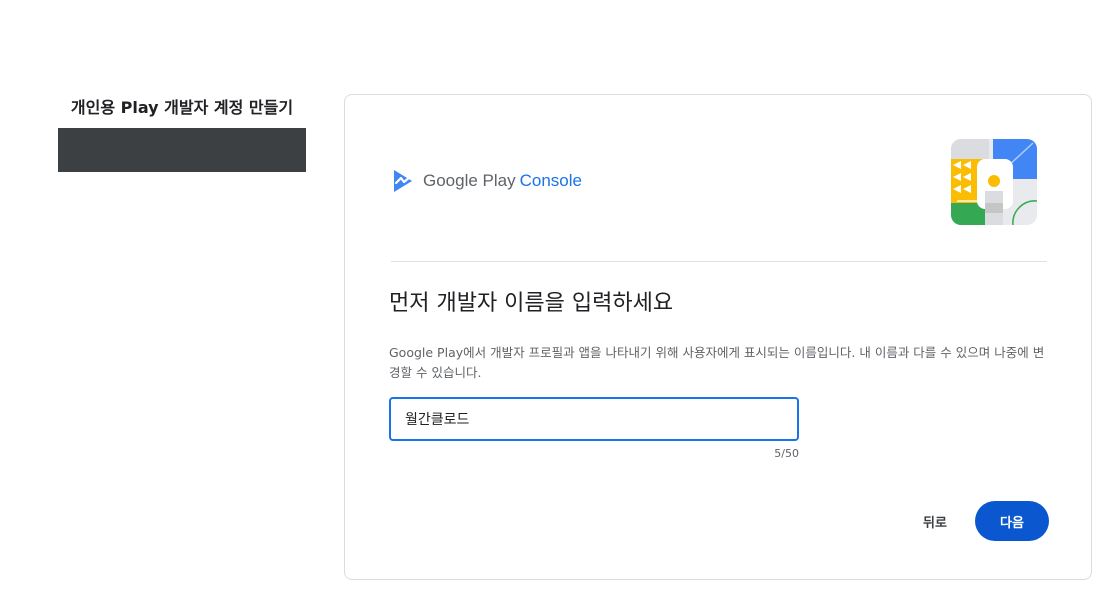 This screenshot has width=1120, height=614. What do you see at coordinates (1012, 521) in the screenshot?
I see `next-button: 다음` at bounding box center [1012, 521].